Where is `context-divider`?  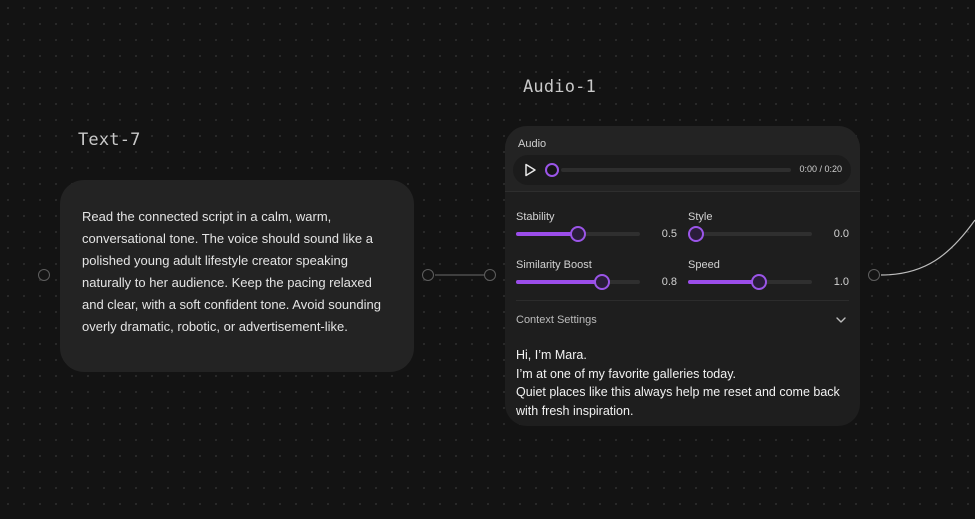
context-divider is located at coordinates (682, 300).